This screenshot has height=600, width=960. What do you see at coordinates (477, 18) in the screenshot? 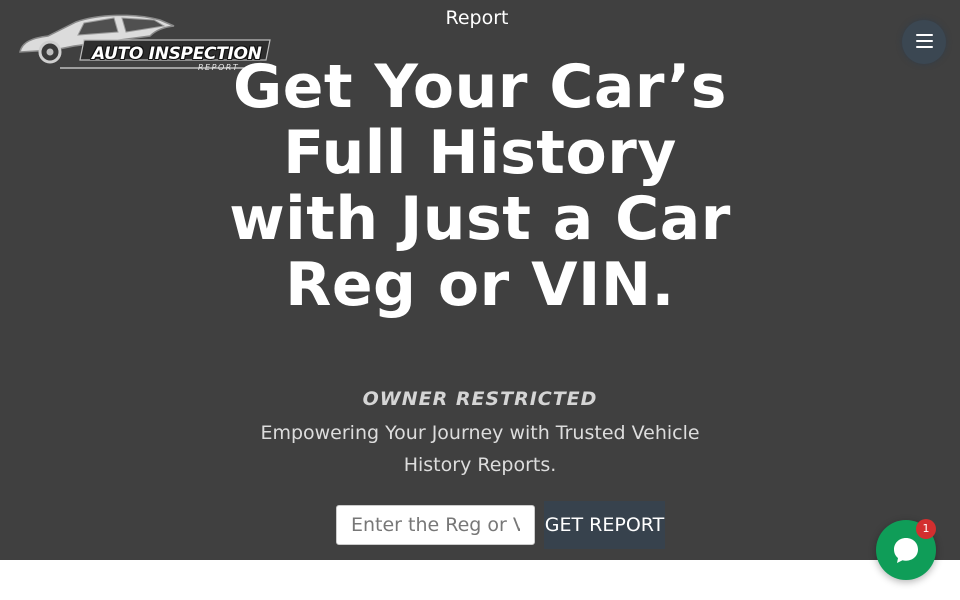
I see `nav-link-report: Report` at bounding box center [477, 18].